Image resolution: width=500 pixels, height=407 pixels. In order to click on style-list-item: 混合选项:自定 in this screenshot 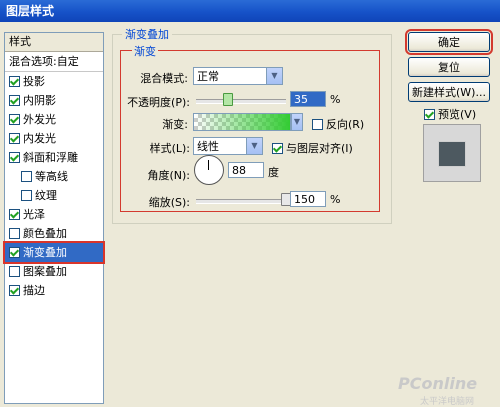, I will do `click(54, 62)`.